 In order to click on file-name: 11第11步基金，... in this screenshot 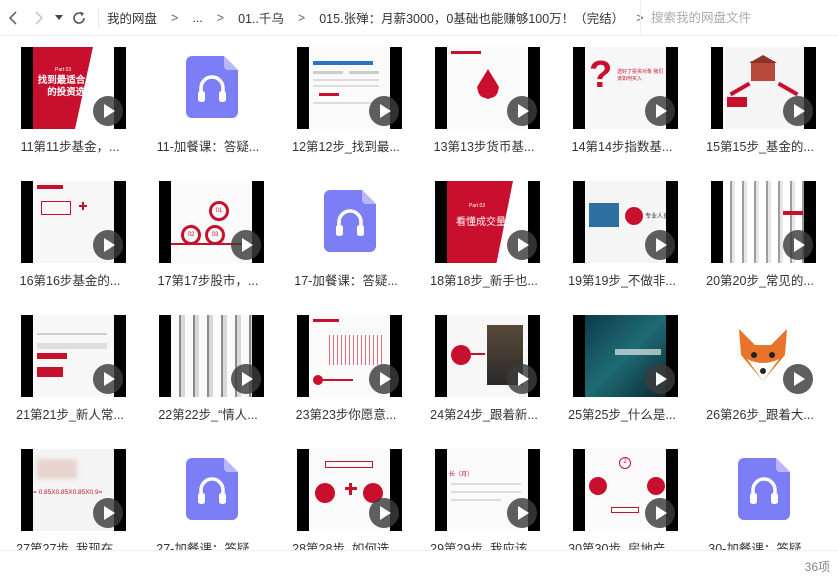, I will do `click(70, 147)`.